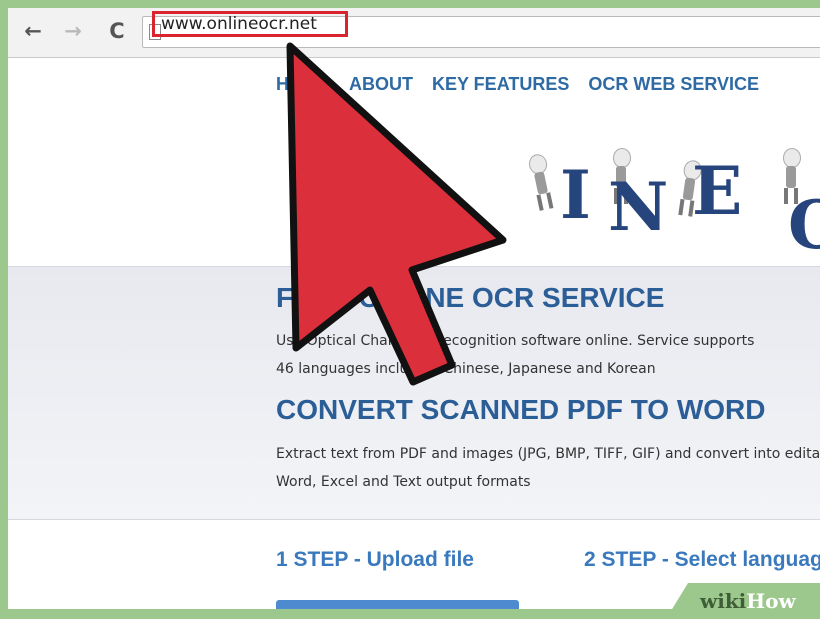  Describe the element at coordinates (303, 84) in the screenshot. I see `nav-home: HOME` at that location.